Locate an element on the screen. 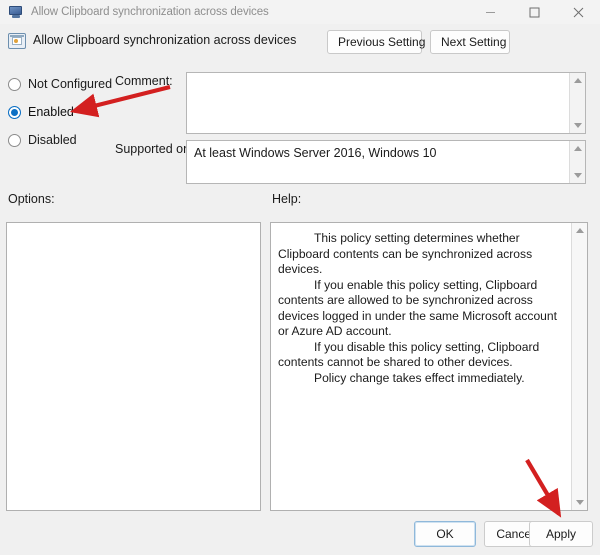 The image size is (600, 555). comment-scrollbar is located at coordinates (577, 103).